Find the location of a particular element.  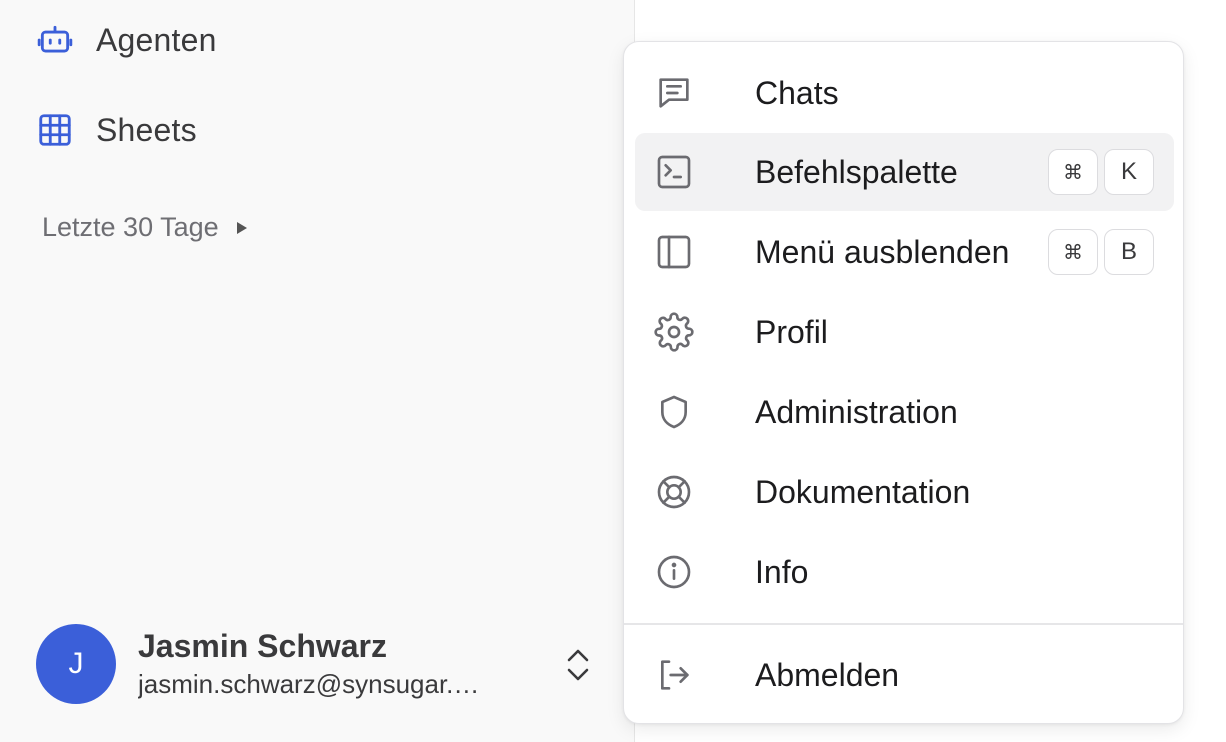

menu-item-label: Befehlspalette is located at coordinates (856, 171).